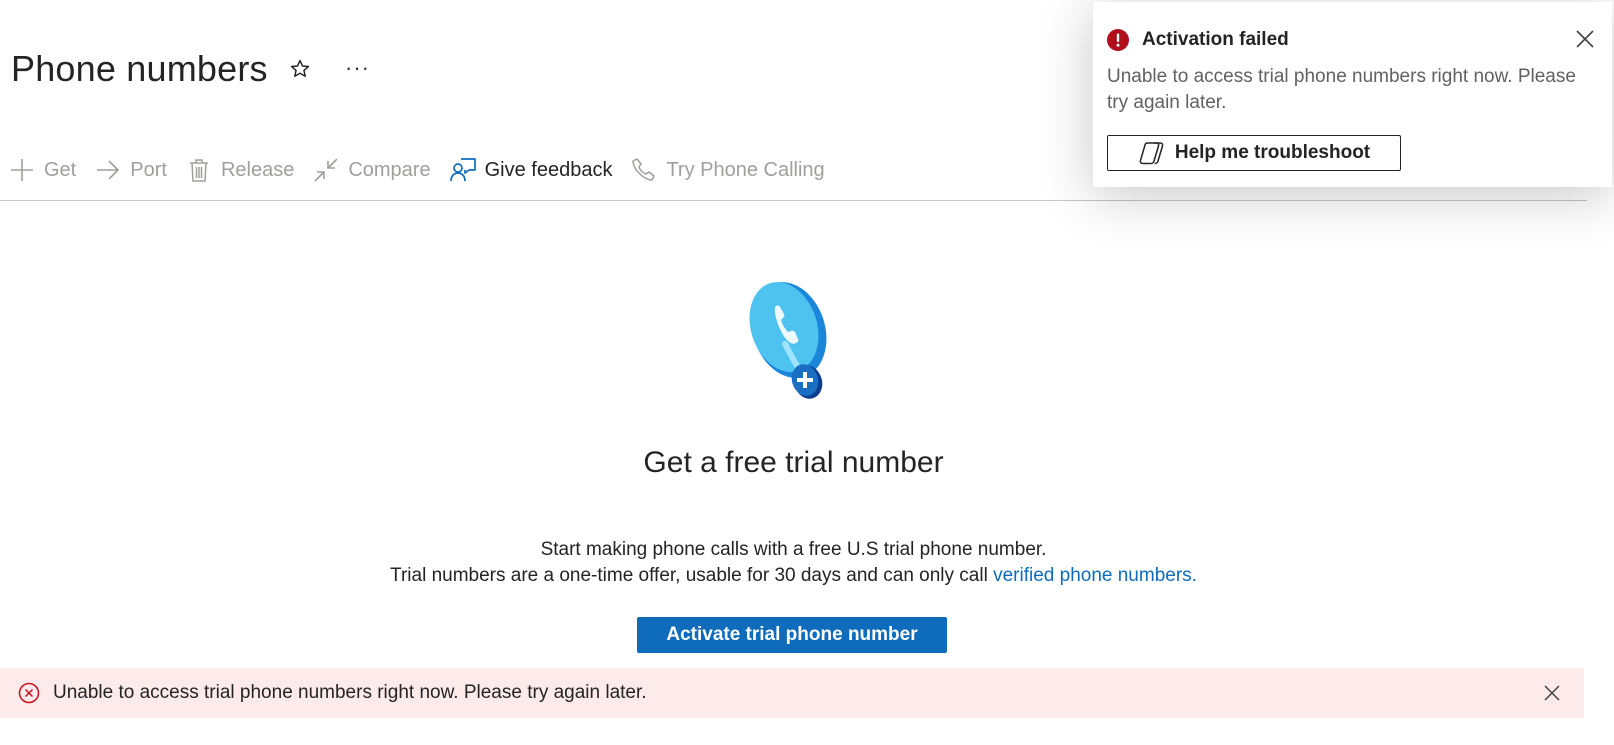 The width and height of the screenshot is (1614, 745). I want to click on get-label: Get, so click(60, 169).